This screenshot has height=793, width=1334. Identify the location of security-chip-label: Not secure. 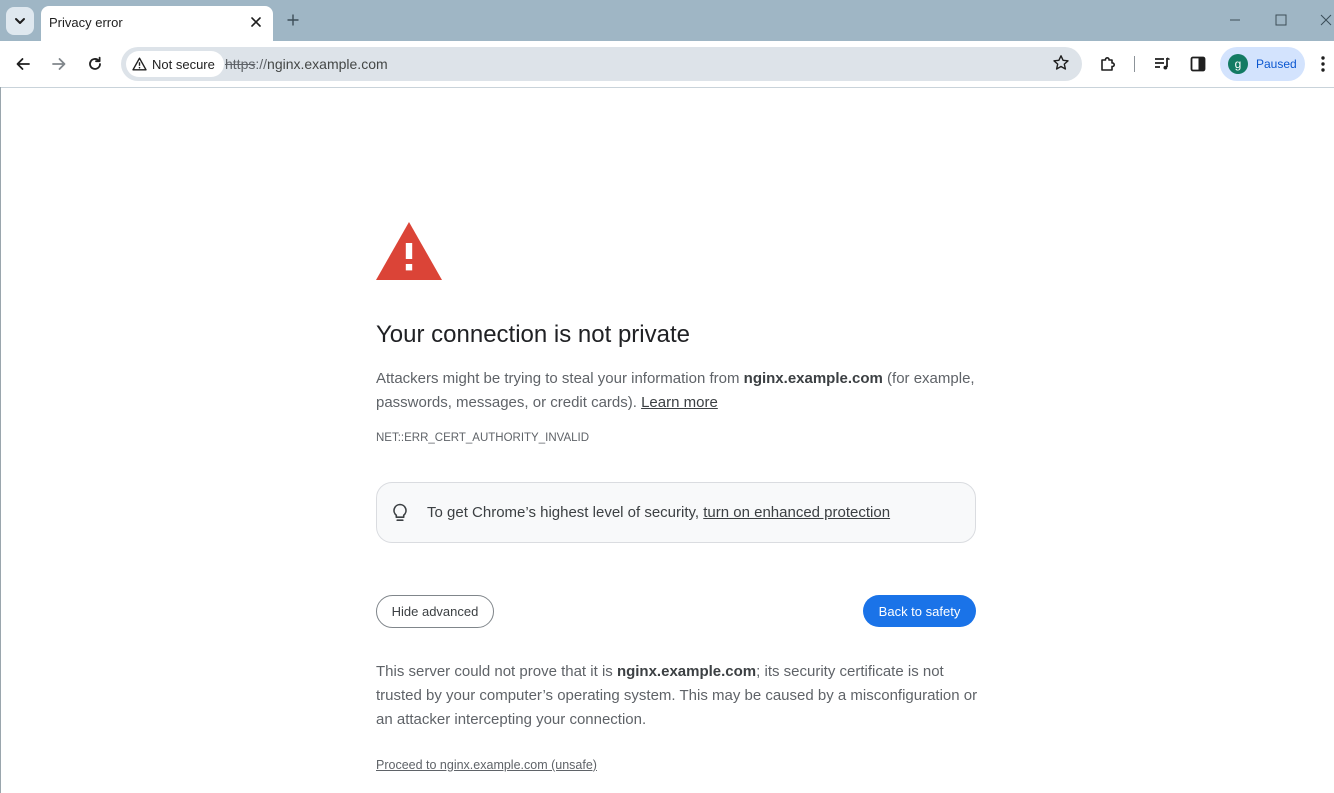
(183, 64).